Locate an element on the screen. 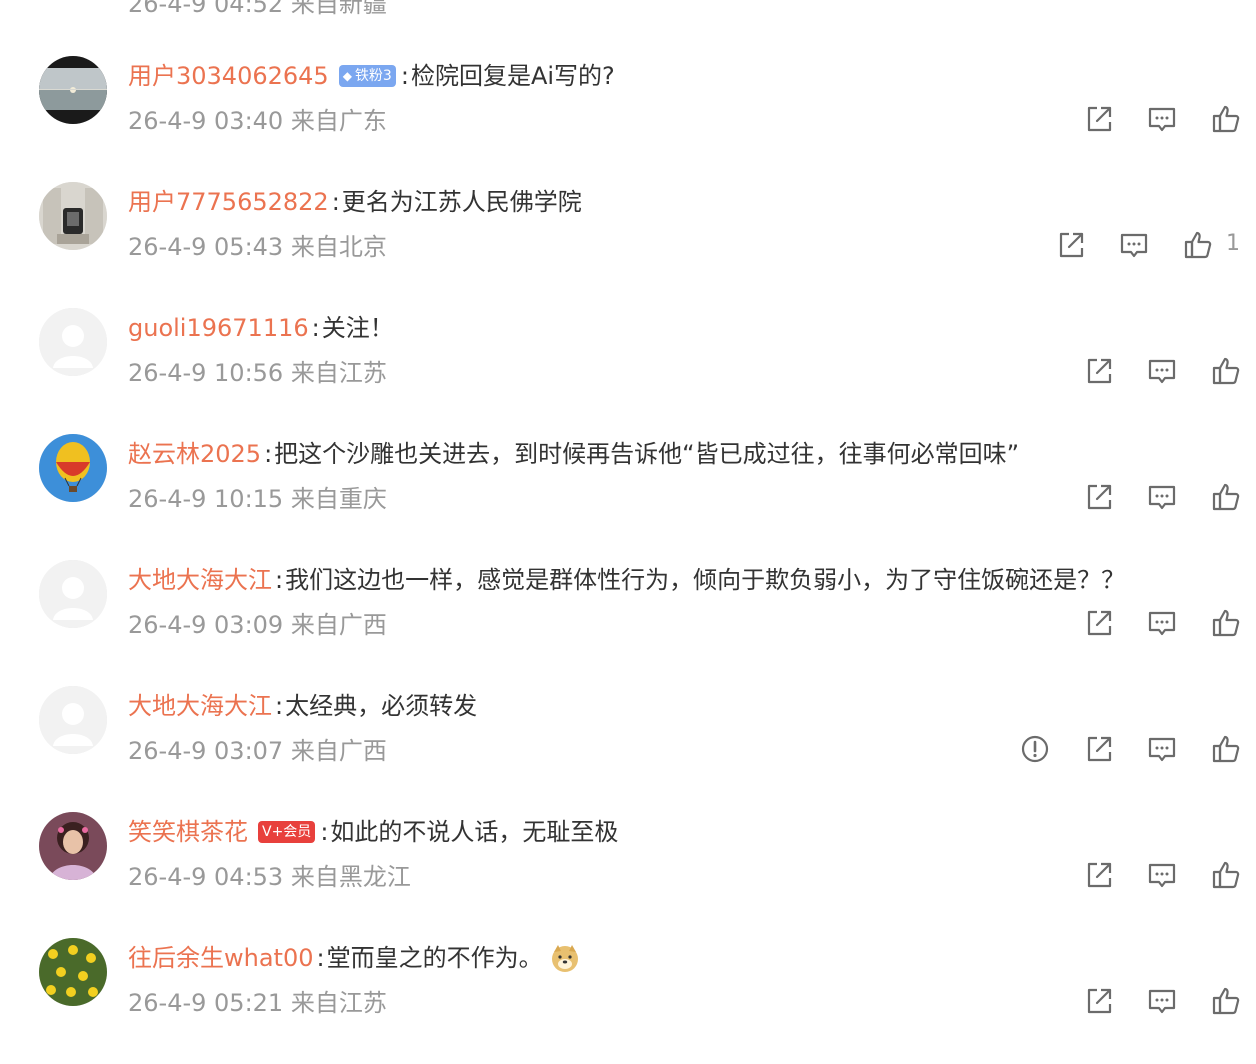 The width and height of the screenshot is (1256, 1064). username-link: 用户3034062645 is located at coordinates (228, 76).